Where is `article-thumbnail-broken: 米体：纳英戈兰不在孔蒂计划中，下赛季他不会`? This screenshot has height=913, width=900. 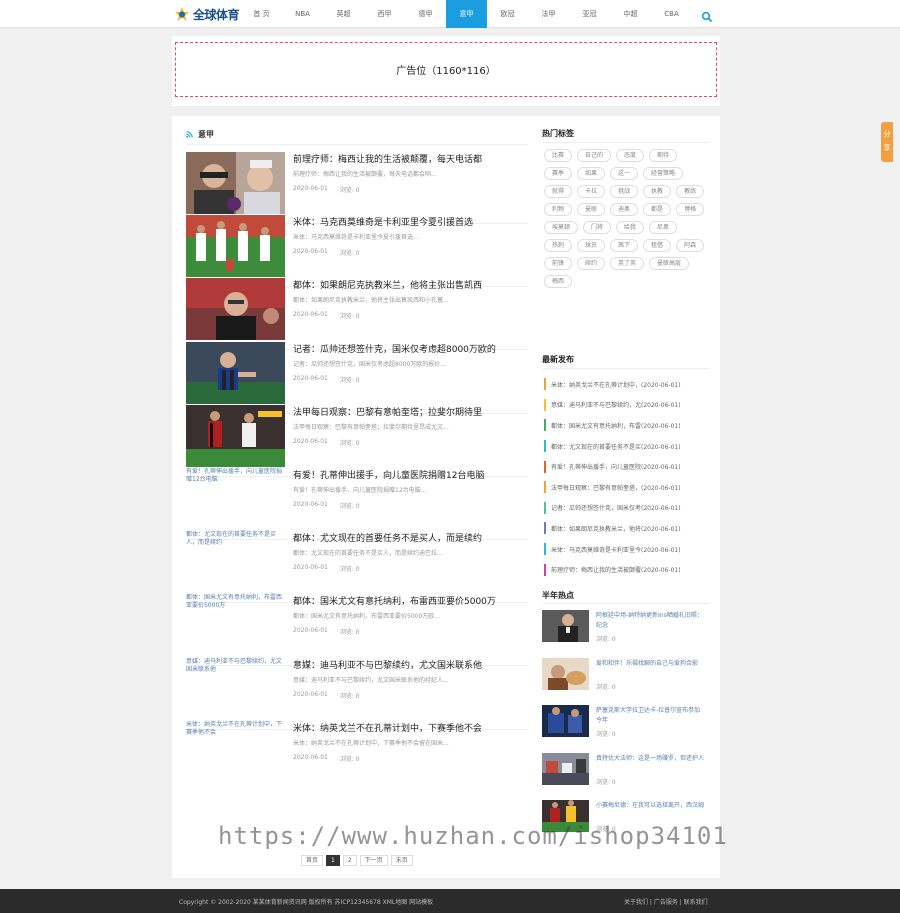 article-thumbnail-broken: 米体：纳英戈兰不在孔蒂计划中，下赛季他不会 is located at coordinates (235, 741).